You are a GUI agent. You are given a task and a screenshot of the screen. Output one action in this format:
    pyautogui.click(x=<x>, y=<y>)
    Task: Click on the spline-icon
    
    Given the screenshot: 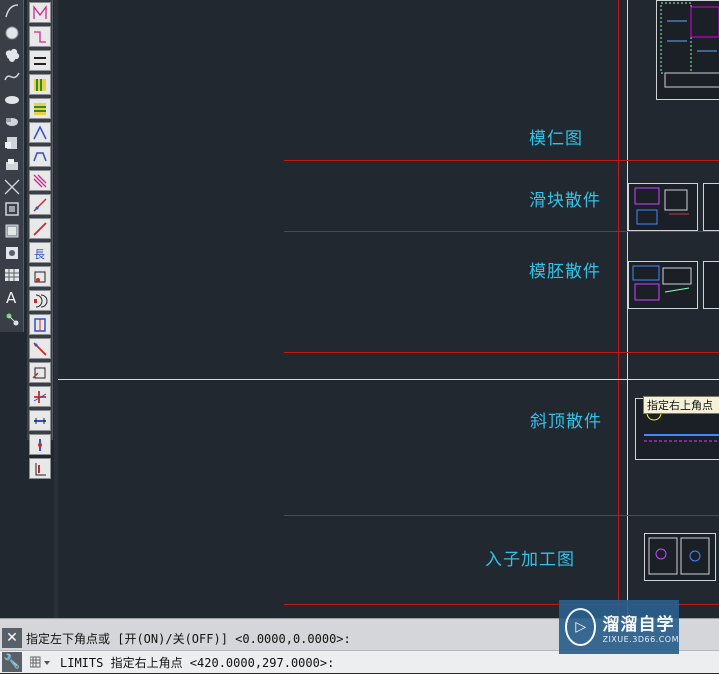 What is the action you would take?
    pyautogui.click(x=12, y=77)
    